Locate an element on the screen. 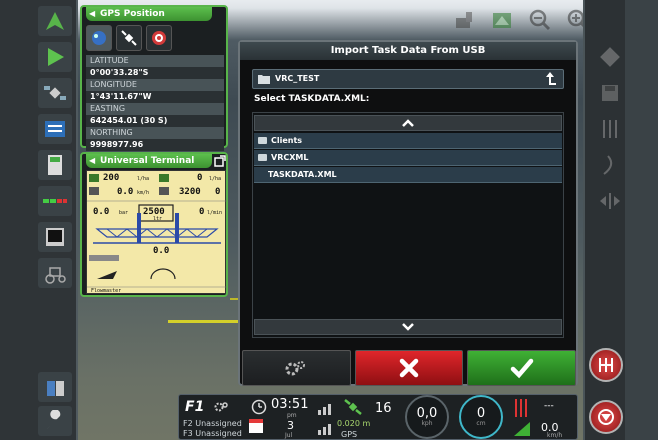 The width and height of the screenshot is (658, 440). curve-button is located at coordinates (610, 165).